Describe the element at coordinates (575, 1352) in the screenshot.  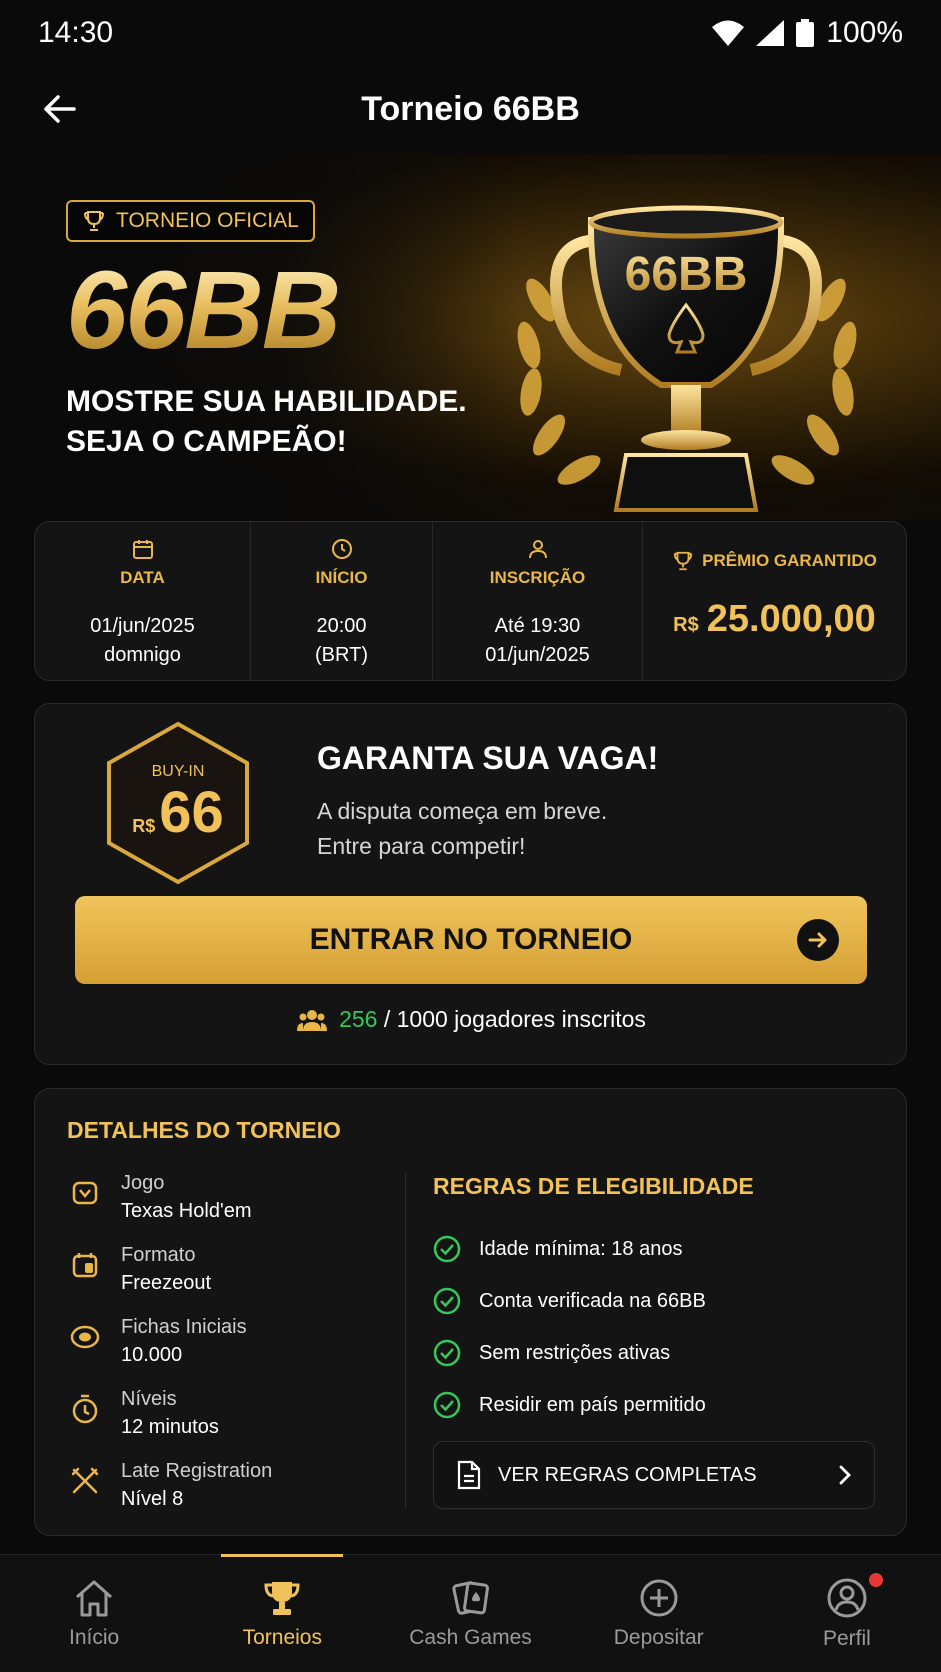
I see `rule-text: Sem restrições ativas` at that location.